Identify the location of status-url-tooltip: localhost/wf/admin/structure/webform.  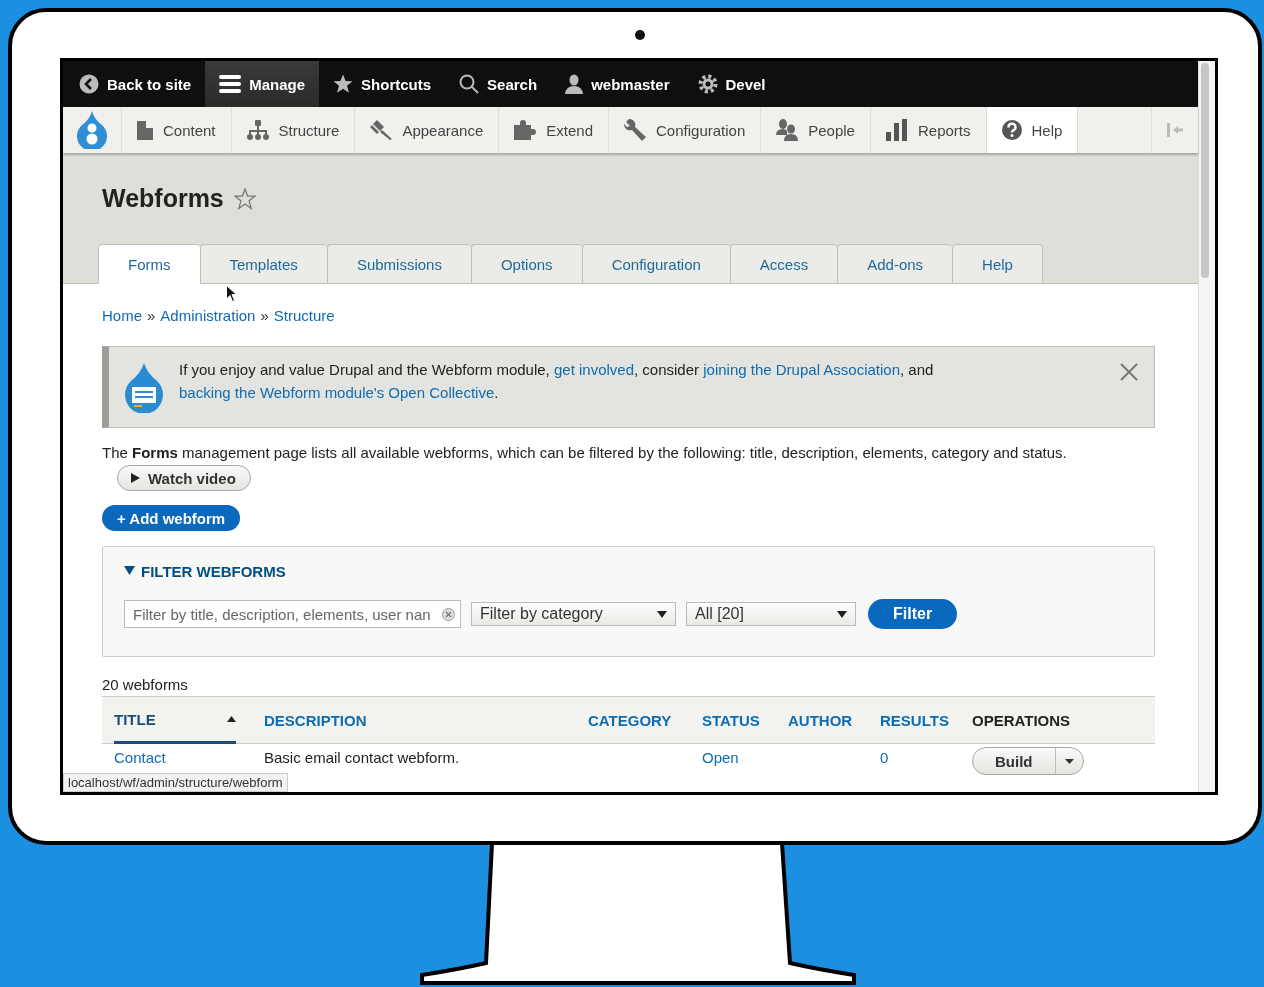
(175, 782).